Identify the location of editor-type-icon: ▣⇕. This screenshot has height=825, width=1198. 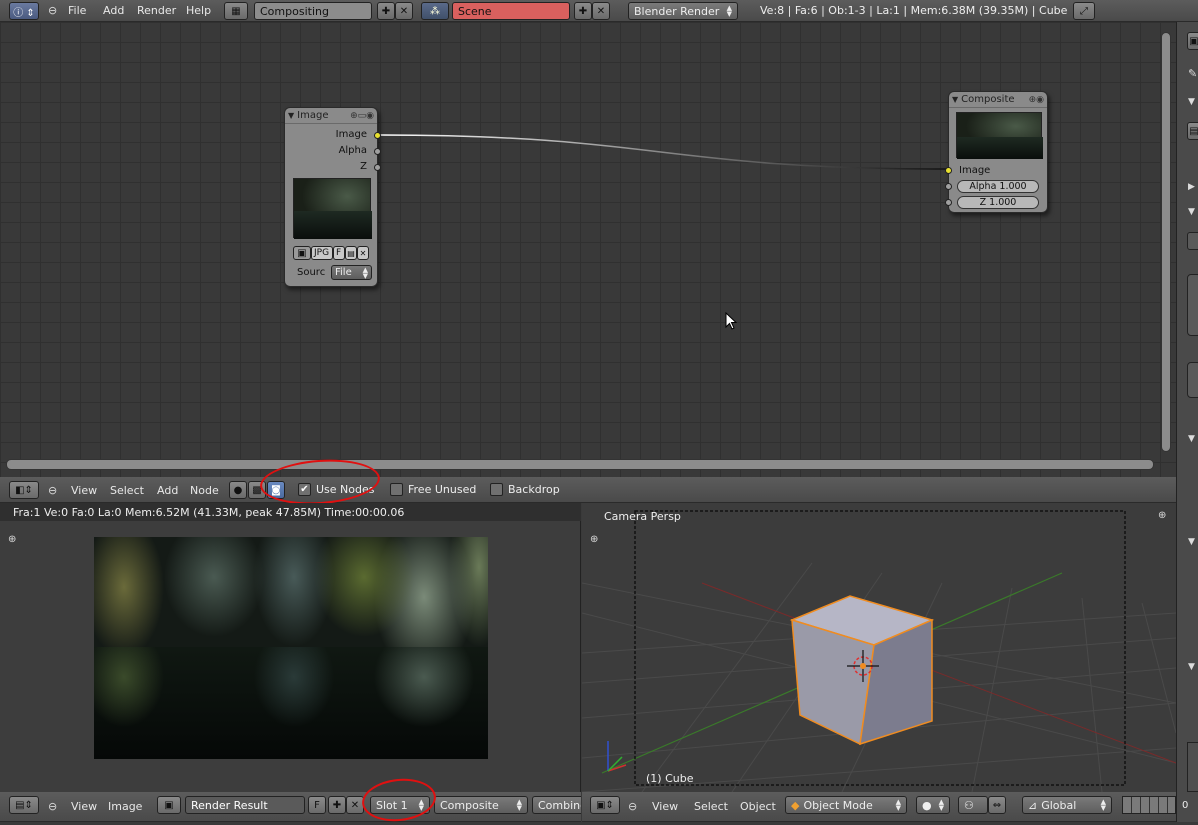
(605, 805).